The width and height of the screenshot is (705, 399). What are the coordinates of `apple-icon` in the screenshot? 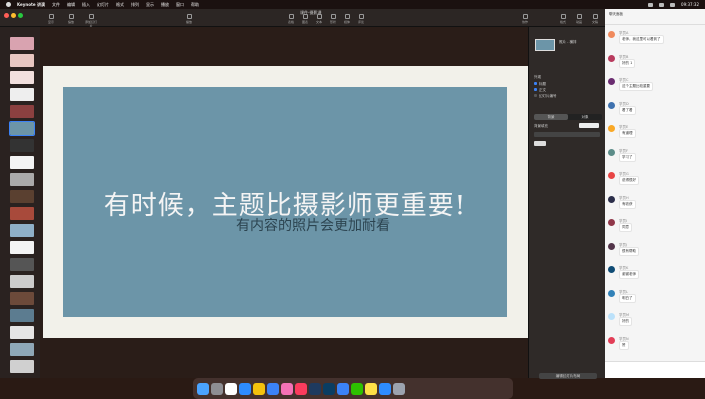 It's located at (8, 4).